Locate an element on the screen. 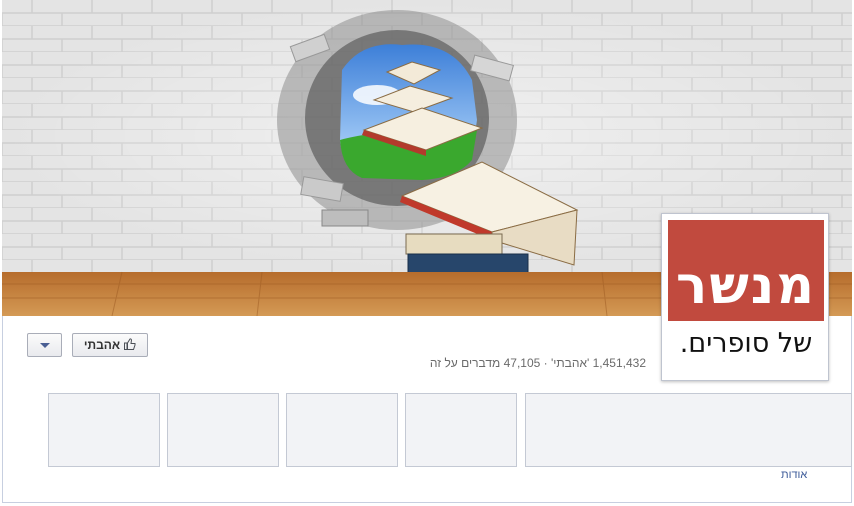  like-button: אהבתי is located at coordinates (110, 345).